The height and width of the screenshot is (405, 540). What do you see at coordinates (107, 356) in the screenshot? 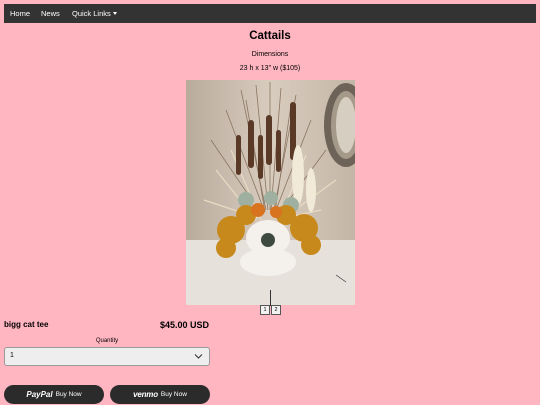
I see `quantity-select: 1` at bounding box center [107, 356].